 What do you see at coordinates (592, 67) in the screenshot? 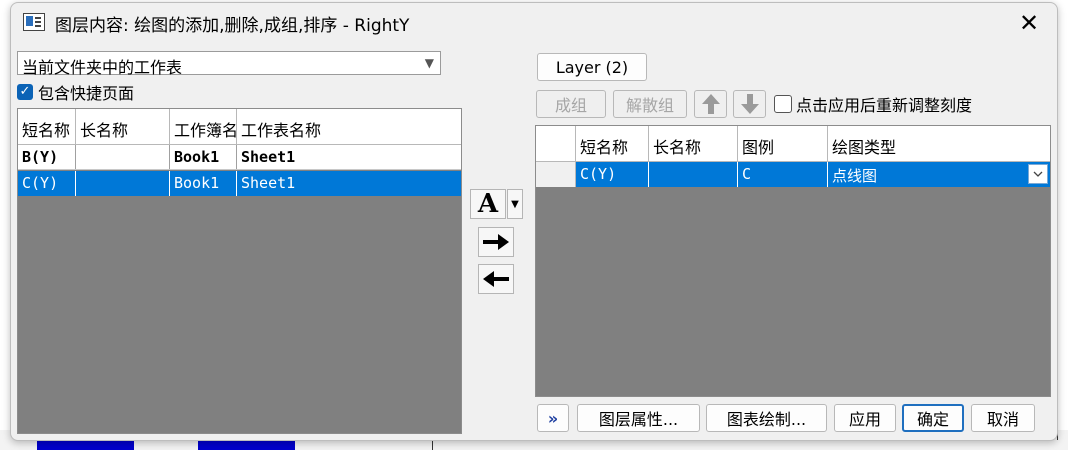
I see `layer-select-button: Layer (2)` at bounding box center [592, 67].